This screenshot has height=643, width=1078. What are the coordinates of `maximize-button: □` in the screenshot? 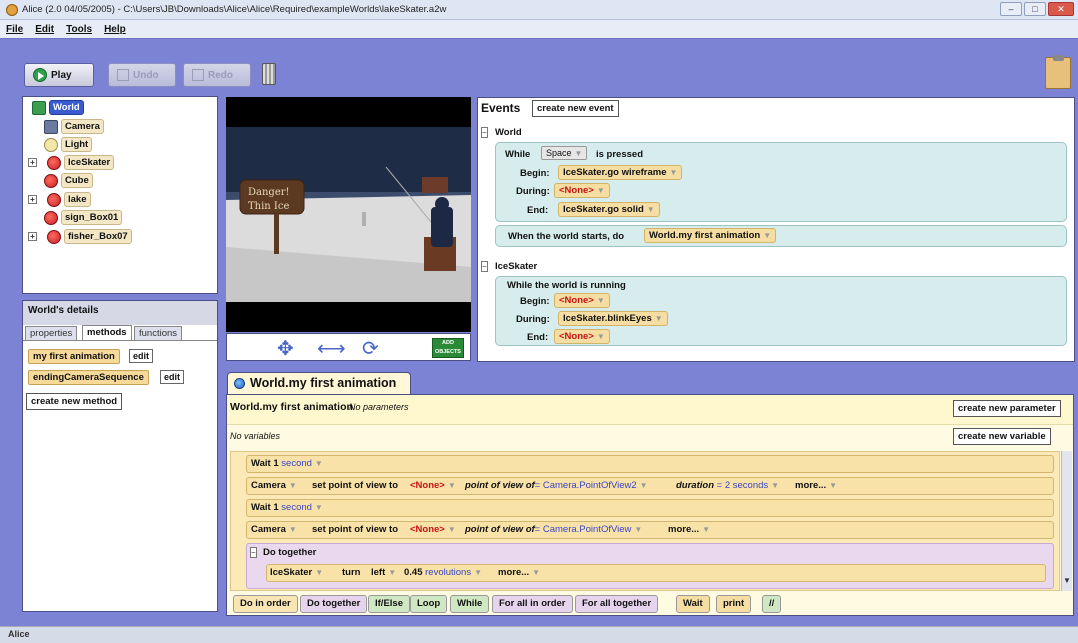 It's located at (1035, 9).